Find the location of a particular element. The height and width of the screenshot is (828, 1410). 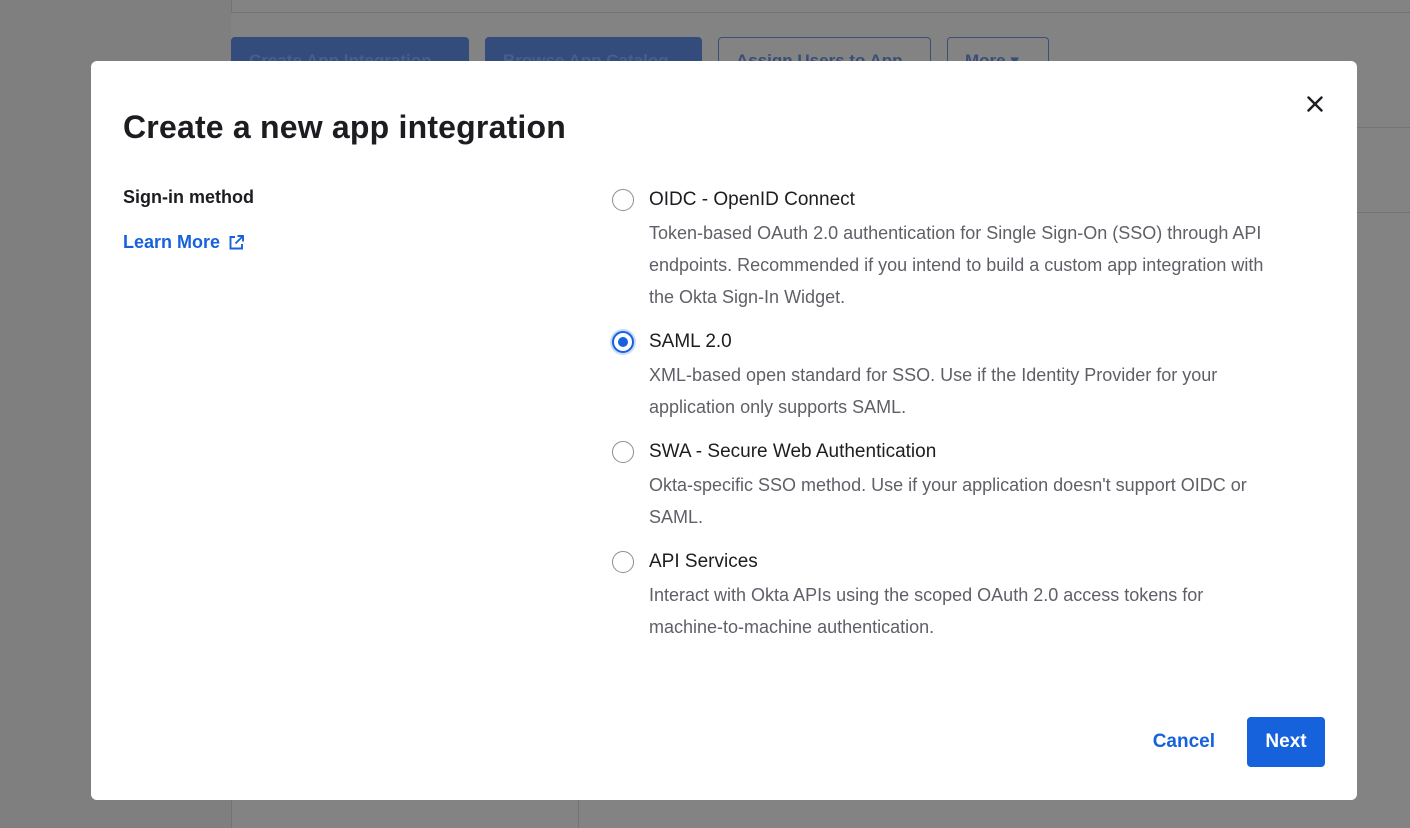

external-link-icon is located at coordinates (236, 242).